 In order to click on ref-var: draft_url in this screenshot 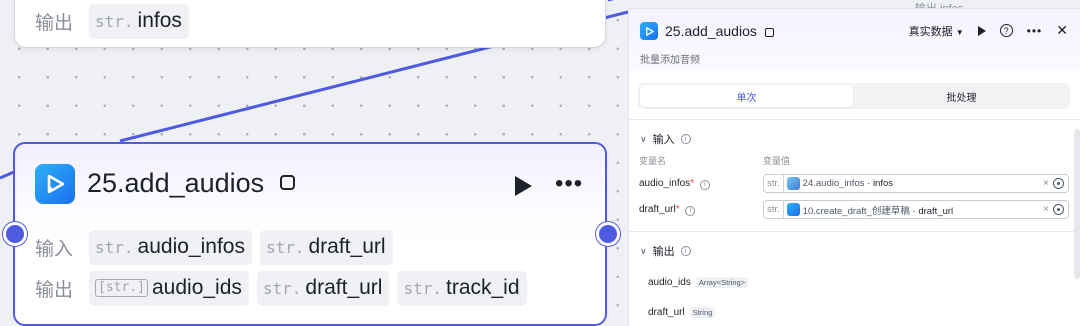, I will do `click(936, 211)`.